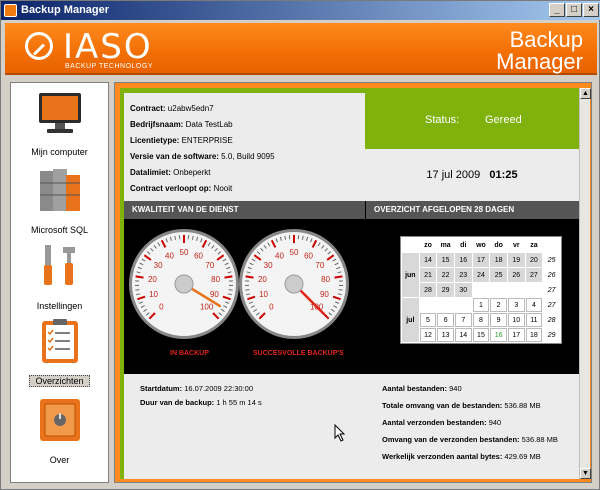 The width and height of the screenshot is (600, 490). What do you see at coordinates (516, 275) in the screenshot?
I see `calendar-day: 26` at bounding box center [516, 275].